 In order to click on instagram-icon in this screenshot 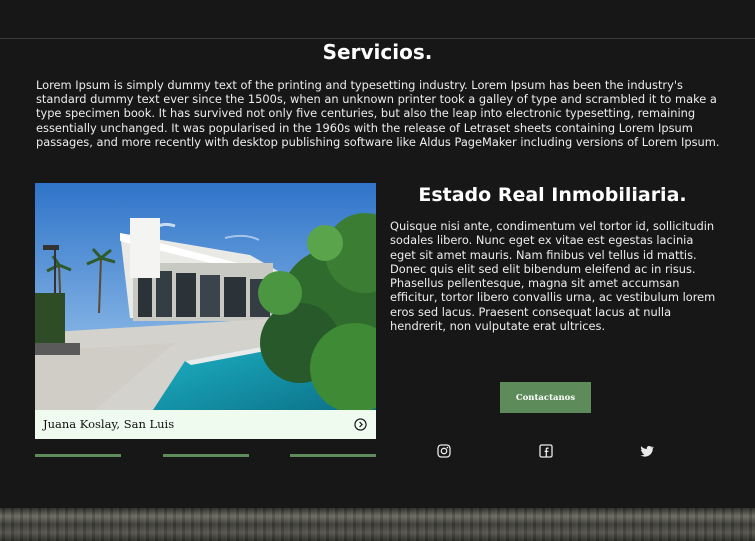, I will do `click(444, 451)`.